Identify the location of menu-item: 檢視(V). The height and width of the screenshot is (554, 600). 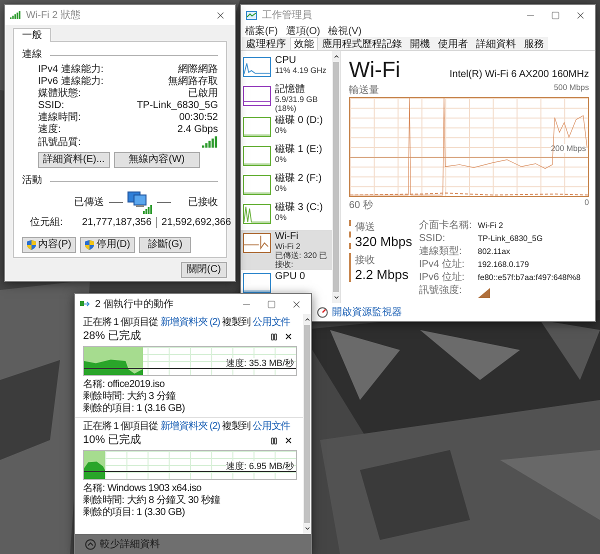
(345, 31).